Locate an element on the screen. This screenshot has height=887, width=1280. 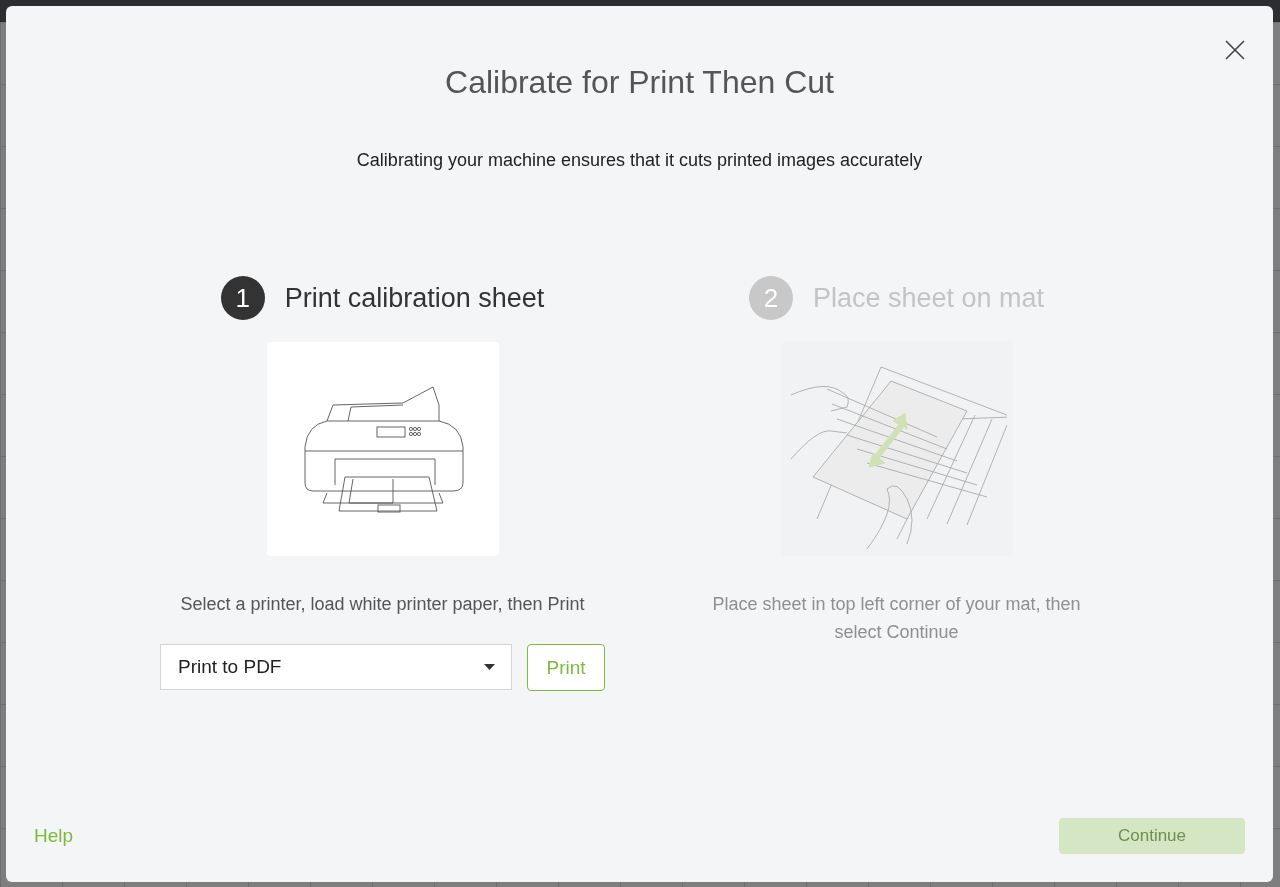
dialog-title: Calibrate for Print Then Cut is located at coordinates (639, 82).